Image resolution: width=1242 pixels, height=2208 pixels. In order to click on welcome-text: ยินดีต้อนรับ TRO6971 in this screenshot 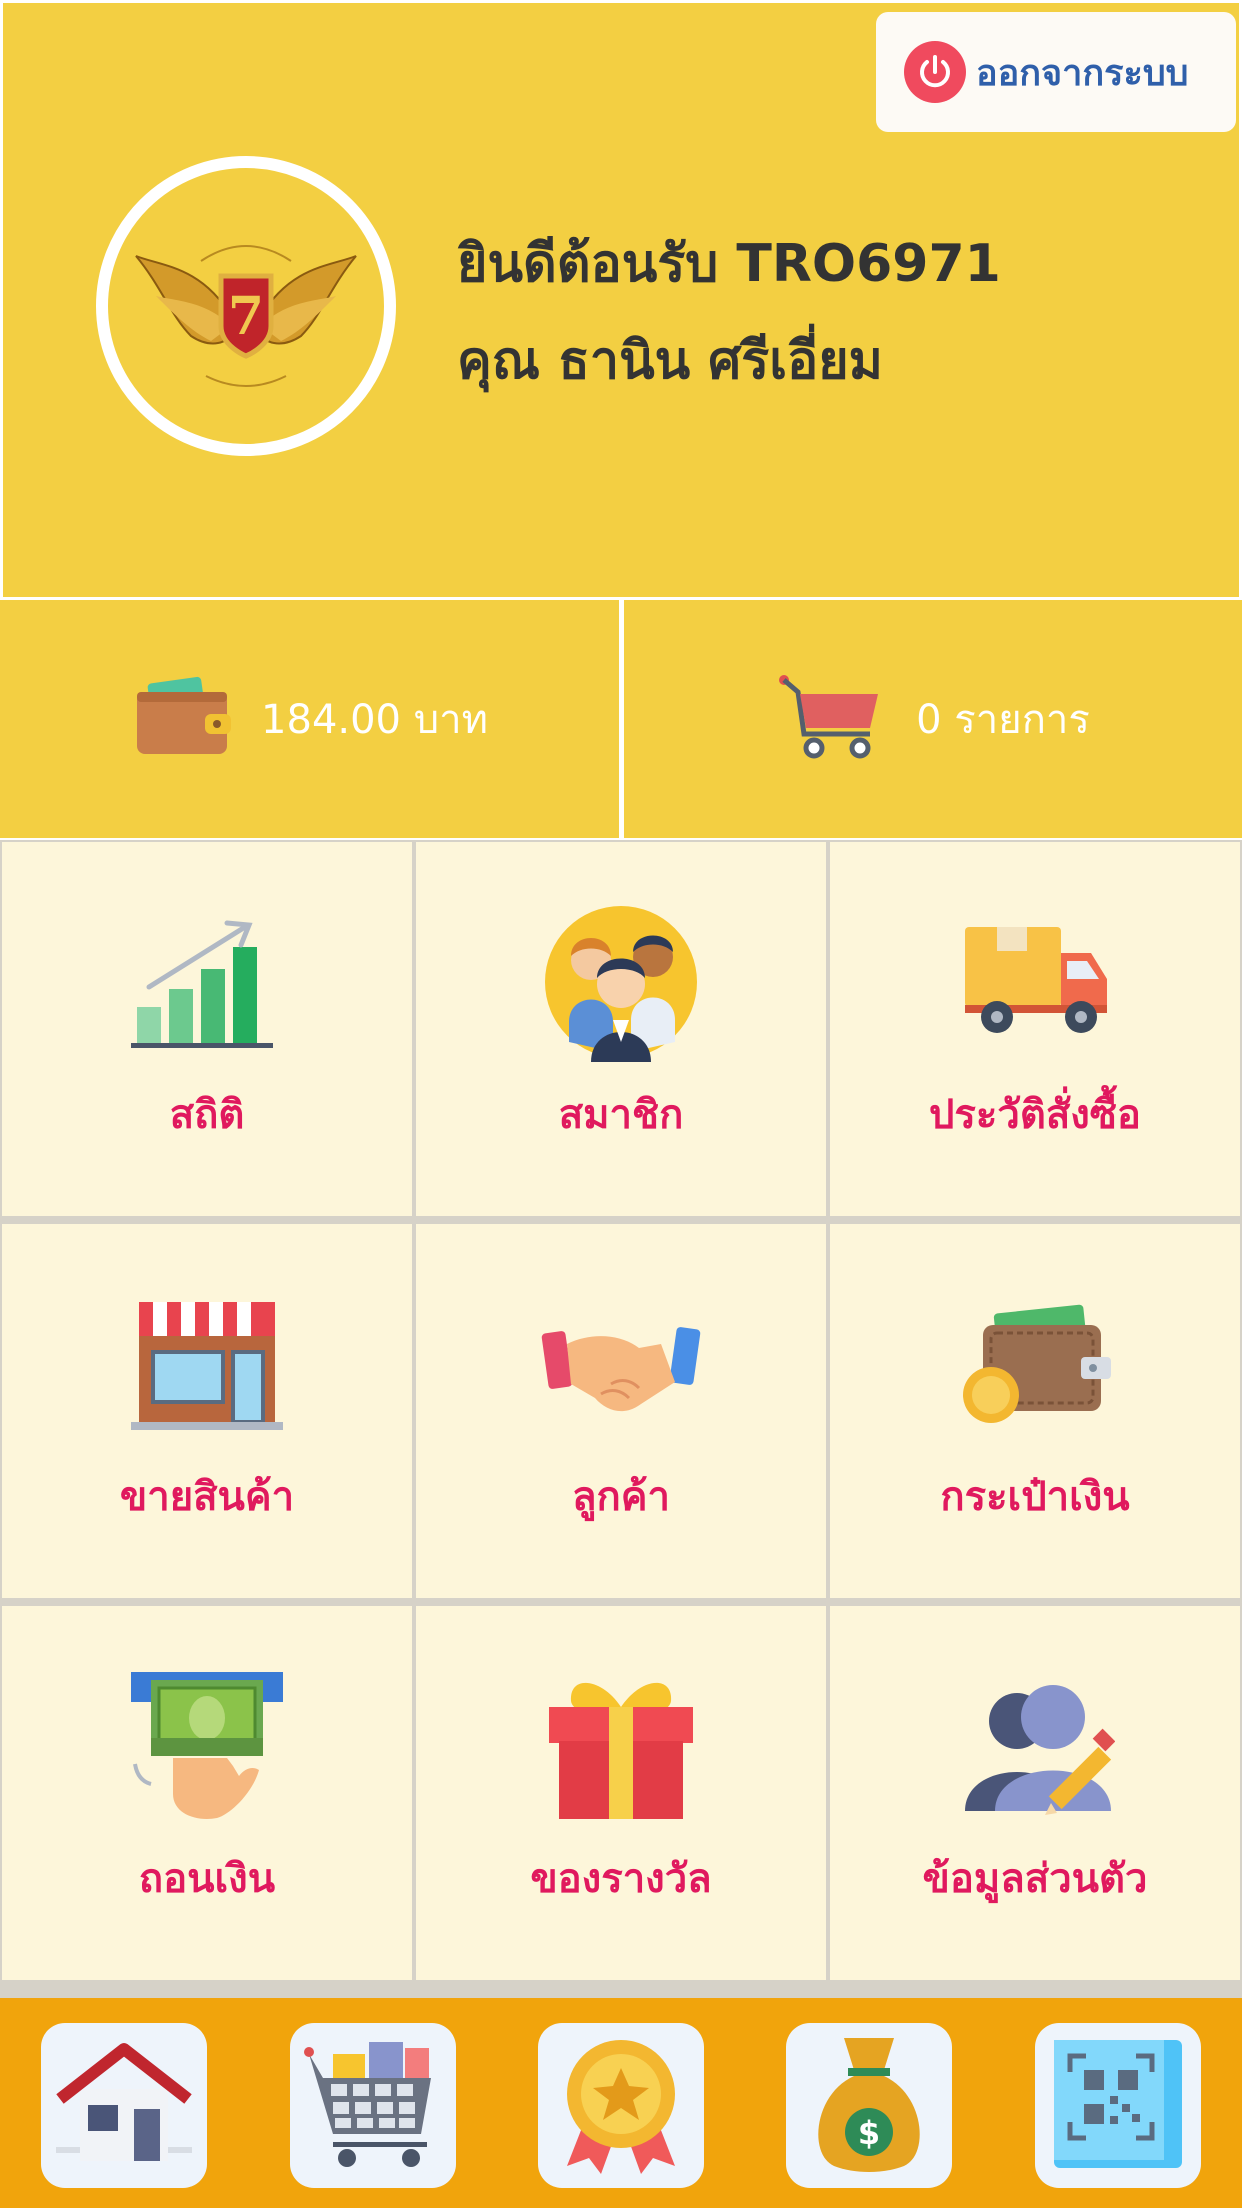, I will do `click(729, 264)`.